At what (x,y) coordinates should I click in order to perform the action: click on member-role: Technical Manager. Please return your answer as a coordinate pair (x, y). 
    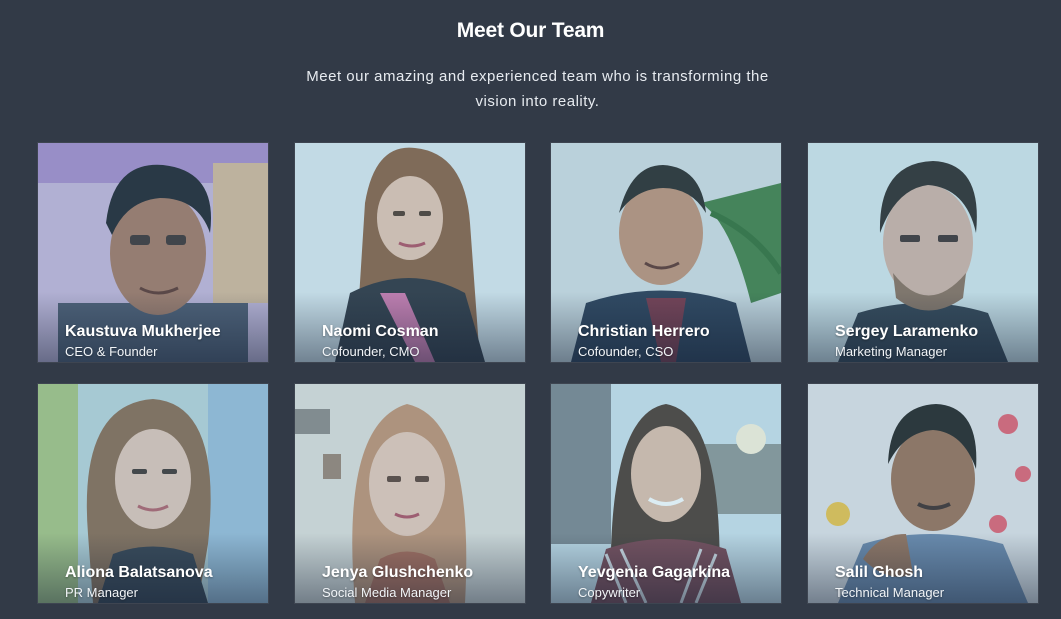
    Looking at the image, I should click on (890, 592).